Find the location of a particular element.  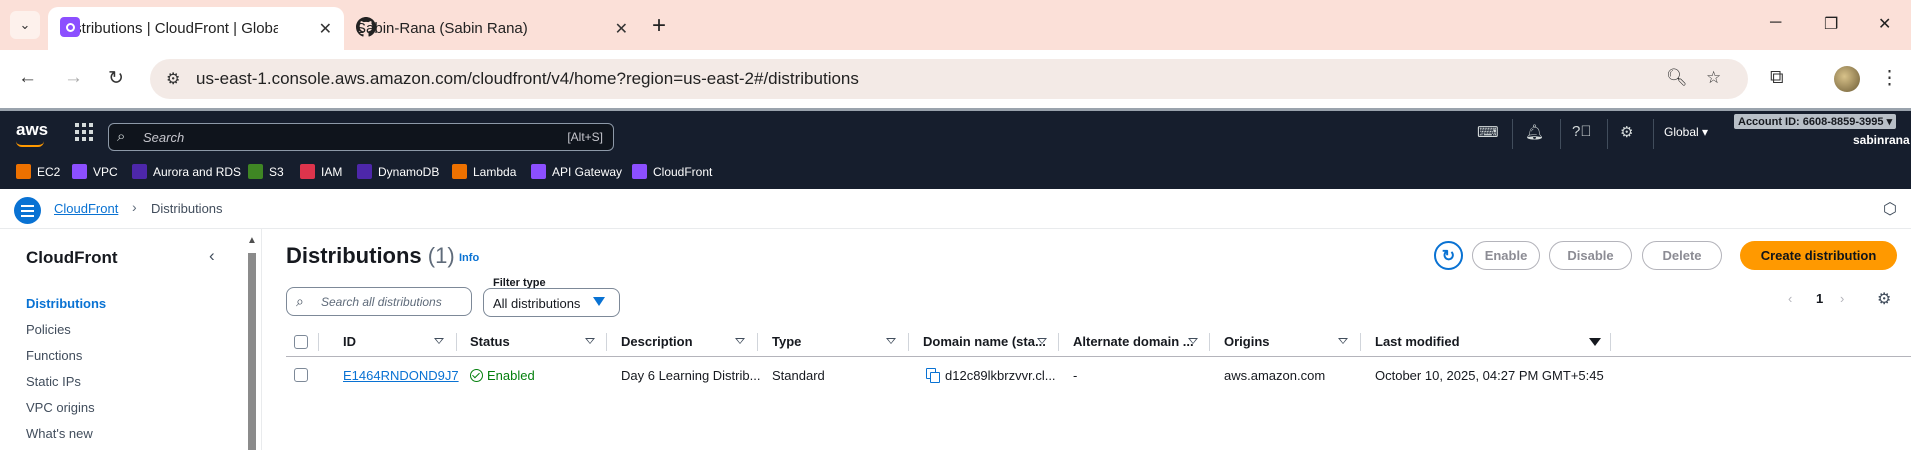

enable-button: Enable is located at coordinates (1506, 255).